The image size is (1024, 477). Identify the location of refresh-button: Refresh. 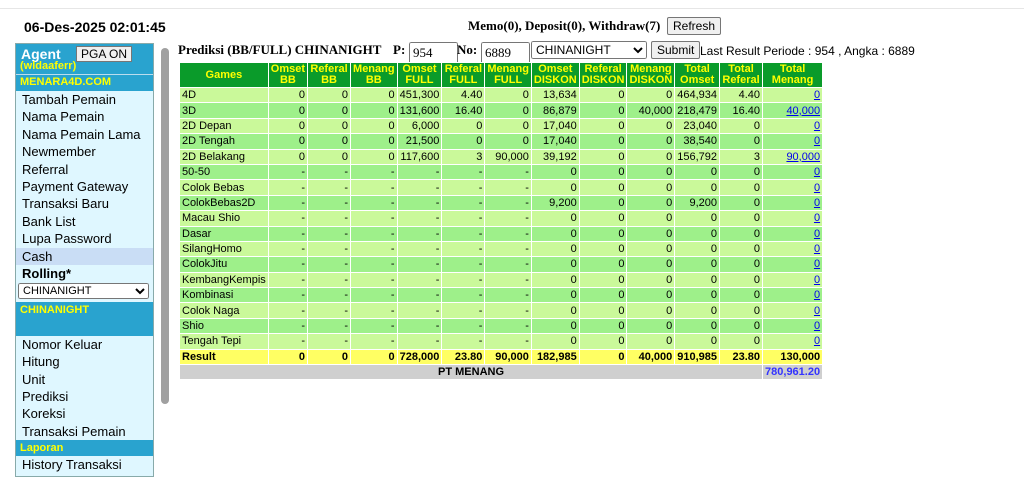
(694, 26).